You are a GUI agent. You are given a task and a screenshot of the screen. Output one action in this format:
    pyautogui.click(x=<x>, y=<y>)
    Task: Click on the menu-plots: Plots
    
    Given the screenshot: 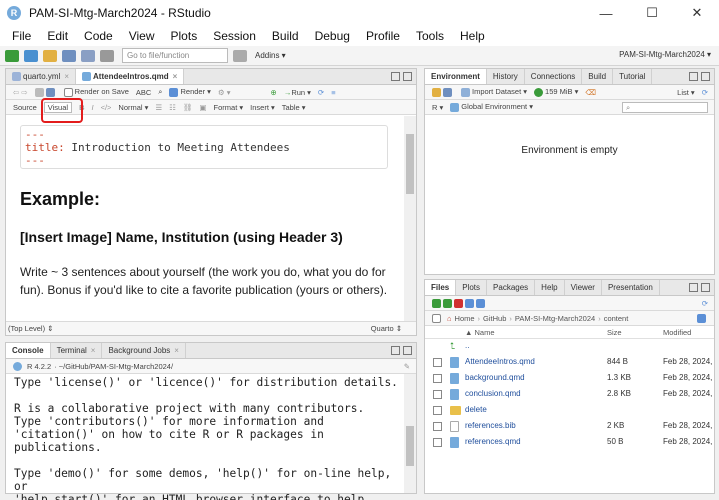 What is the action you would take?
    pyautogui.click(x=184, y=36)
    